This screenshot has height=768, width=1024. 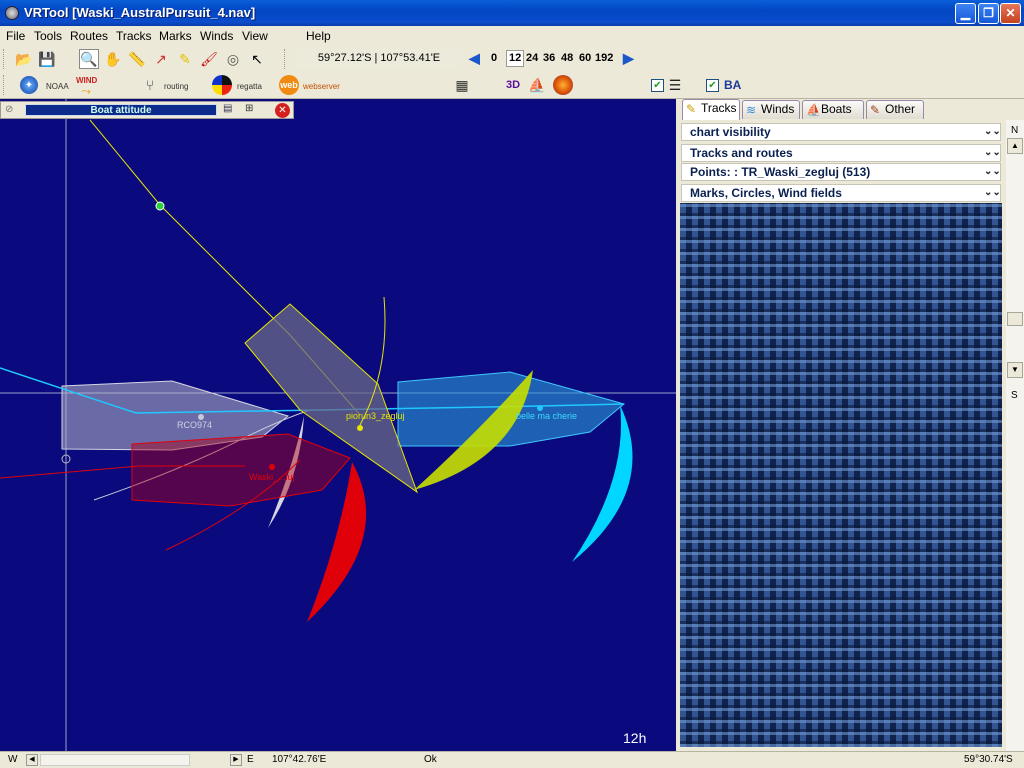 I want to click on boat-attitude-window: ⊘ Boat attitude ▤ ⊞ ✕, so click(x=147, y=110).